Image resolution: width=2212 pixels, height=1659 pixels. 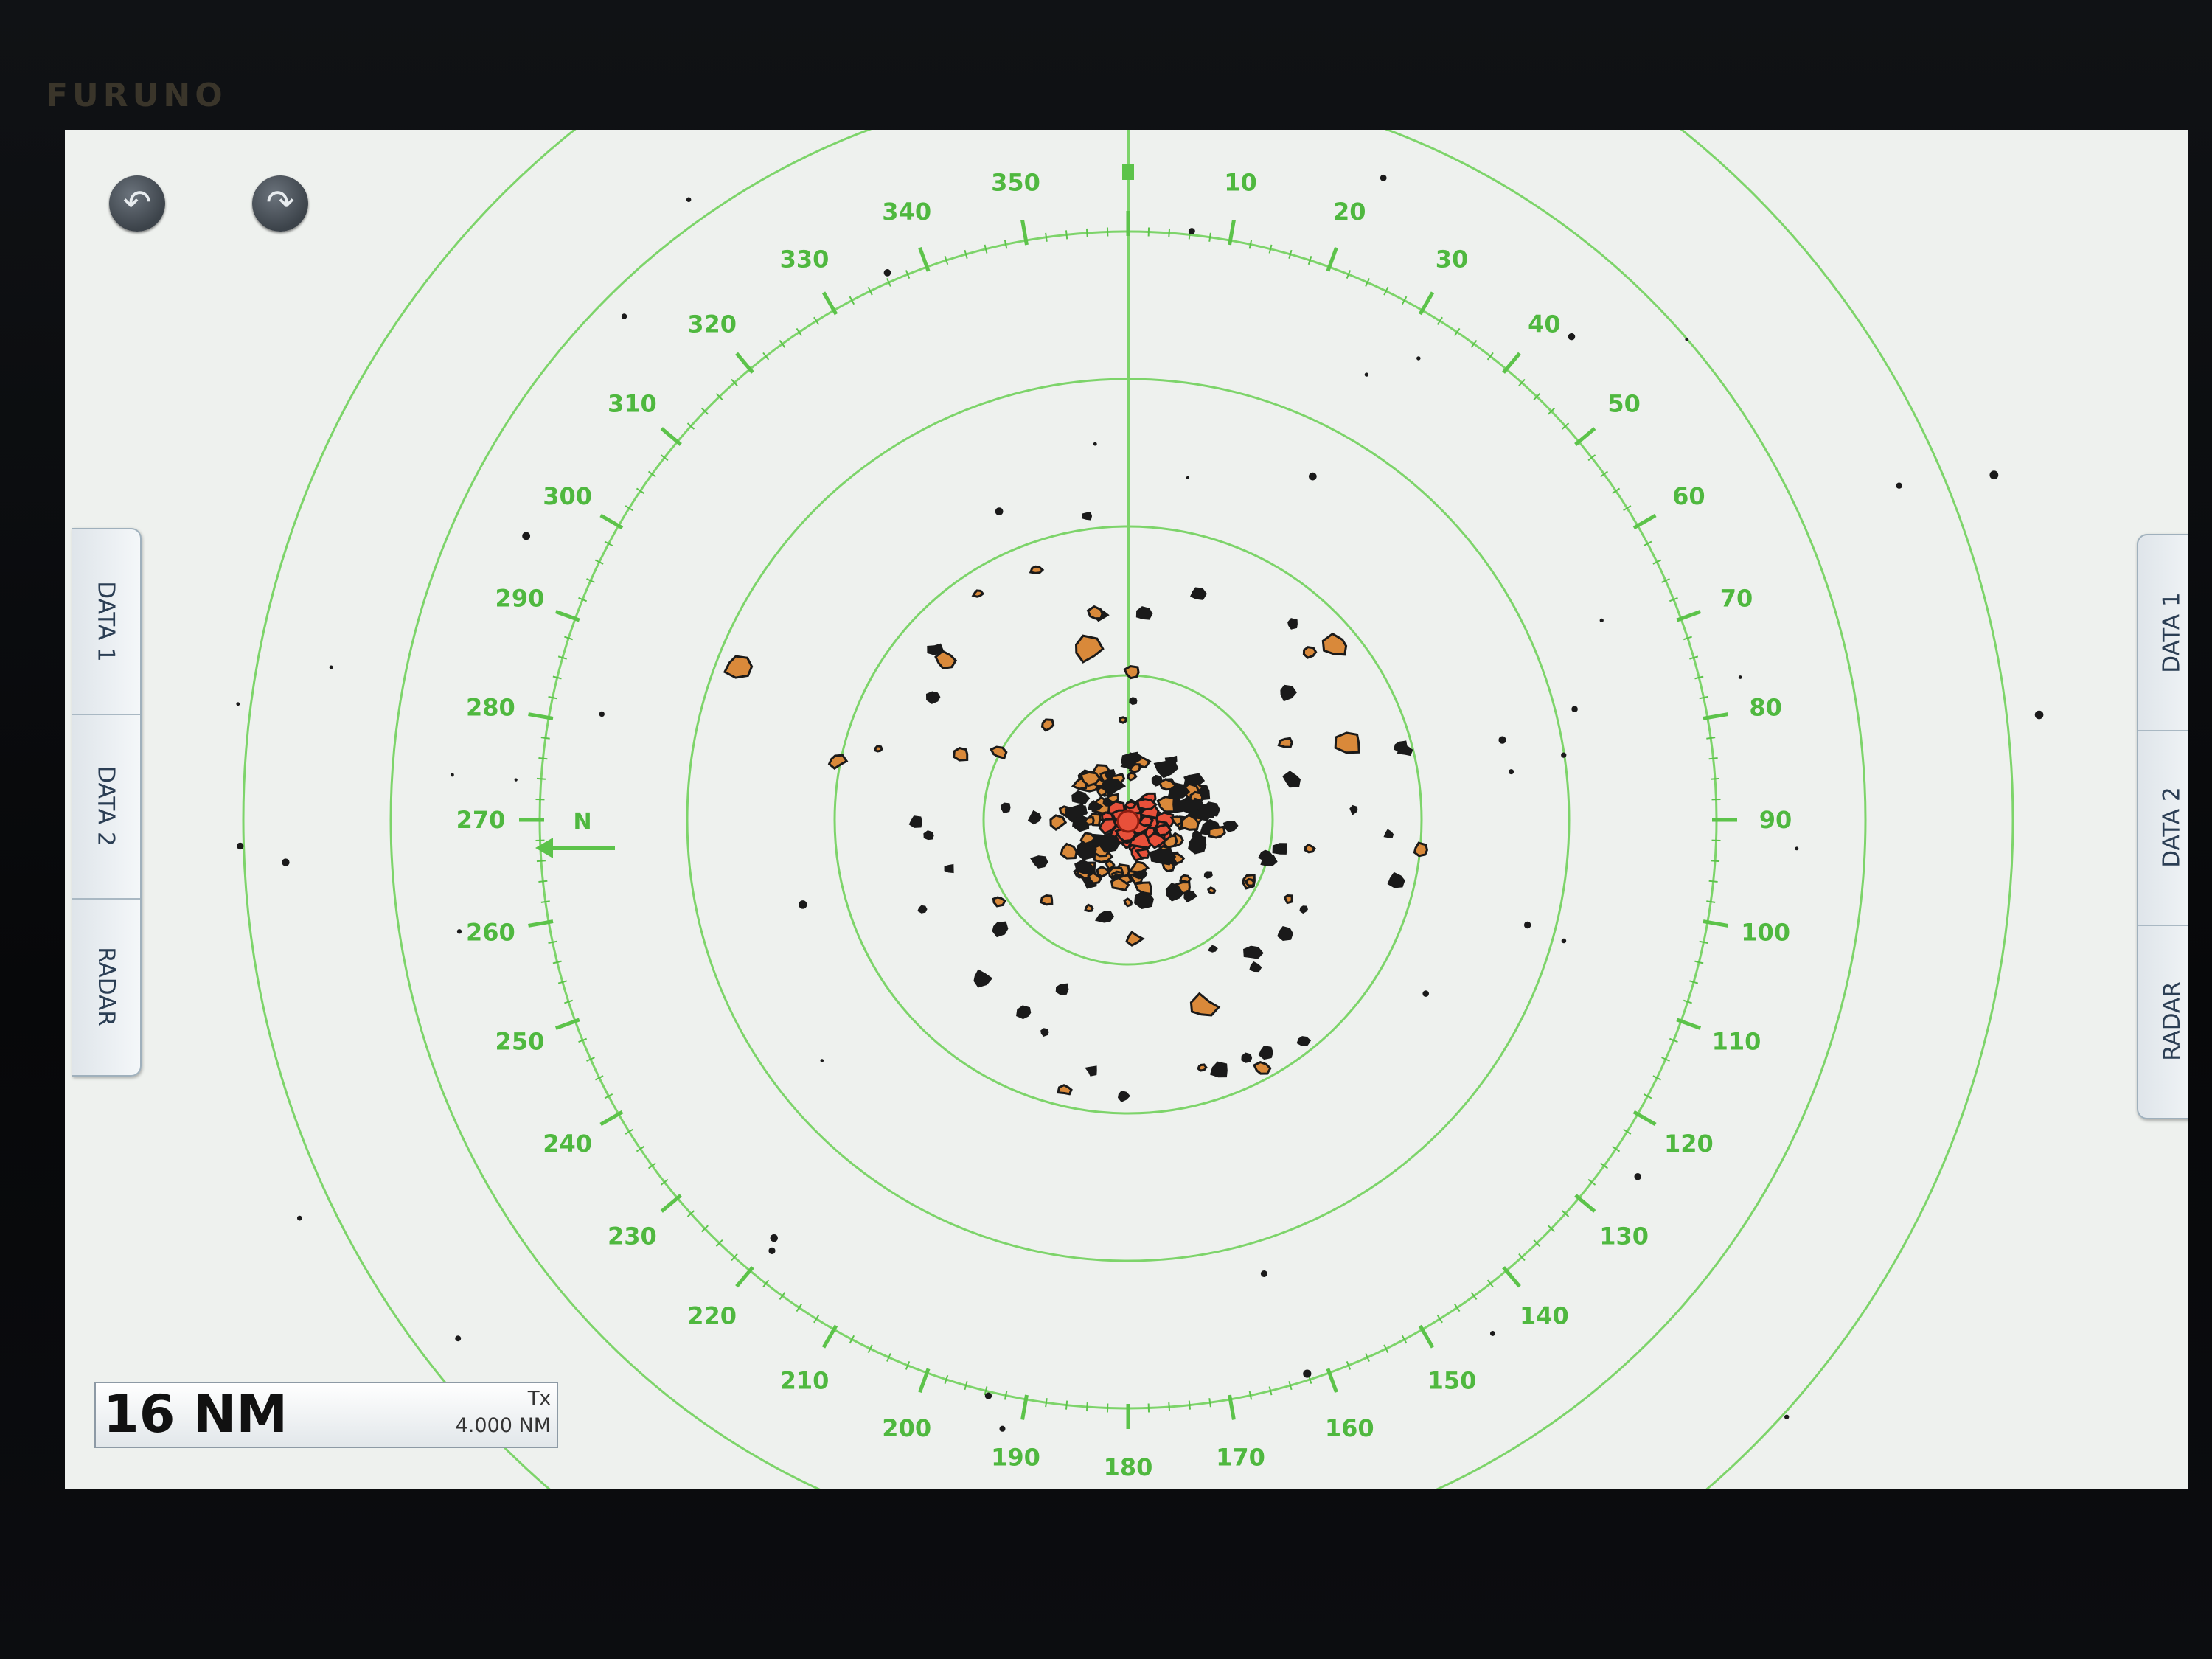 I want to click on bearing-label: 230, so click(x=632, y=1236).